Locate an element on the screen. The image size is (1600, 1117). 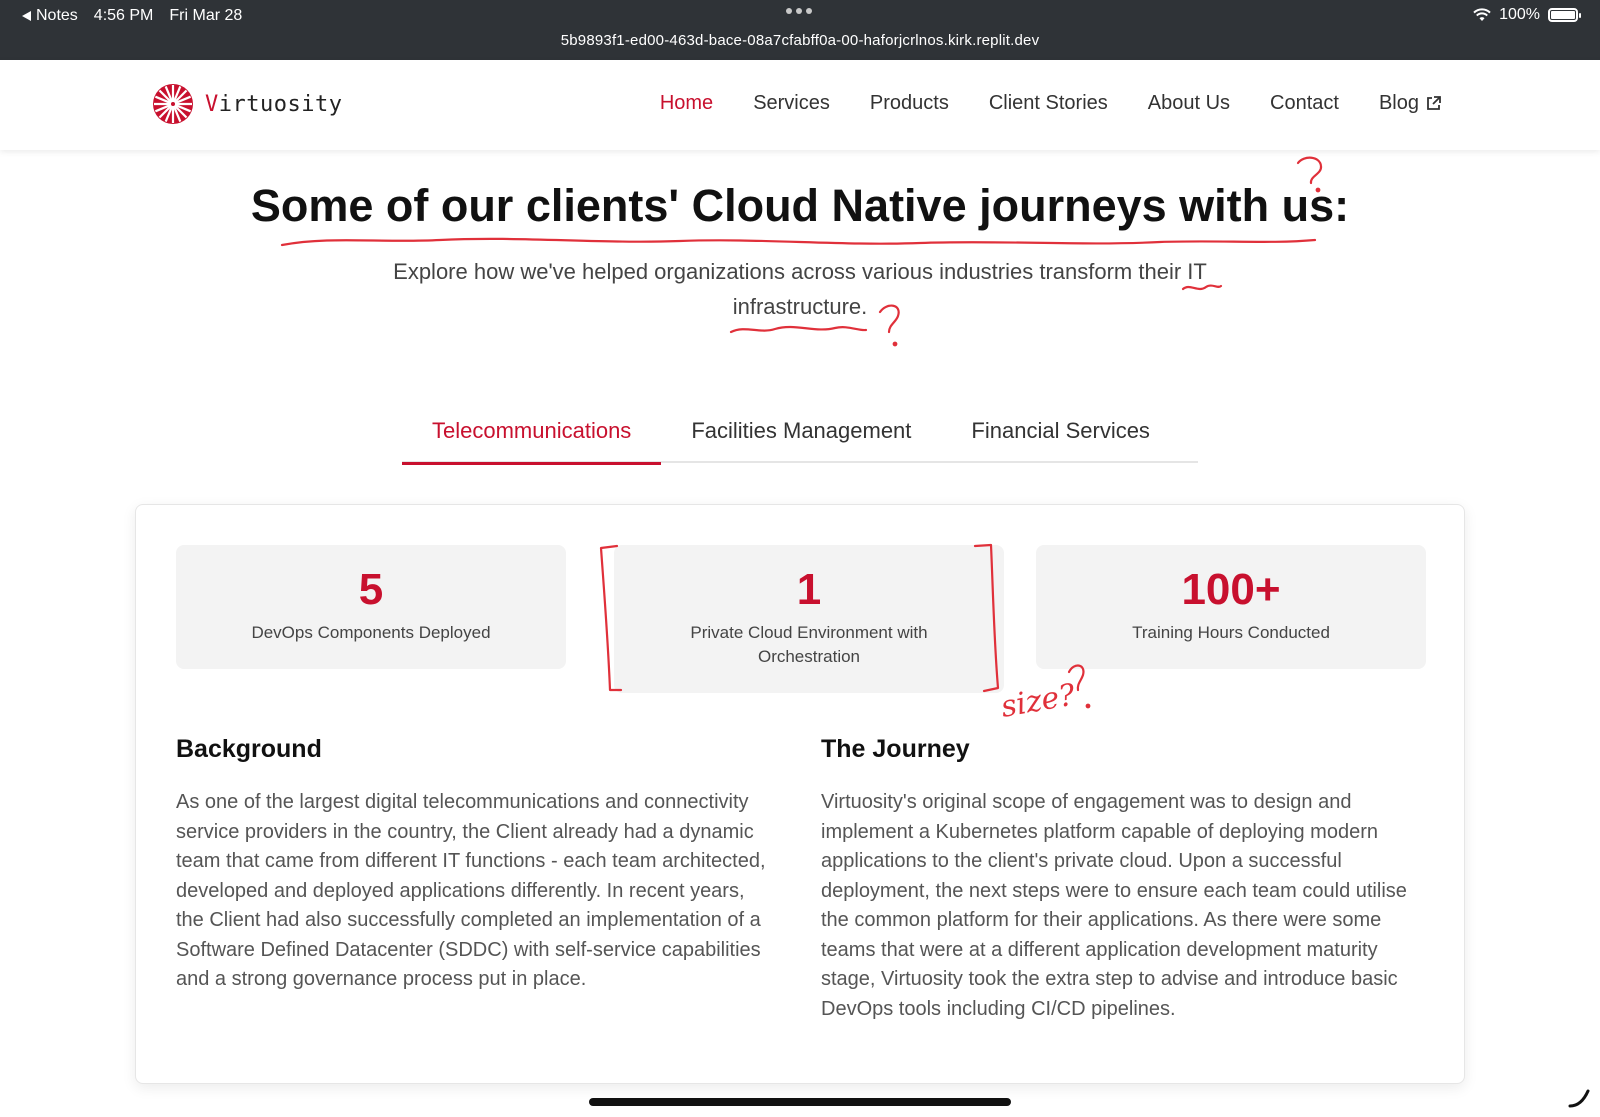
logo: Virtuosity is located at coordinates (246, 104).